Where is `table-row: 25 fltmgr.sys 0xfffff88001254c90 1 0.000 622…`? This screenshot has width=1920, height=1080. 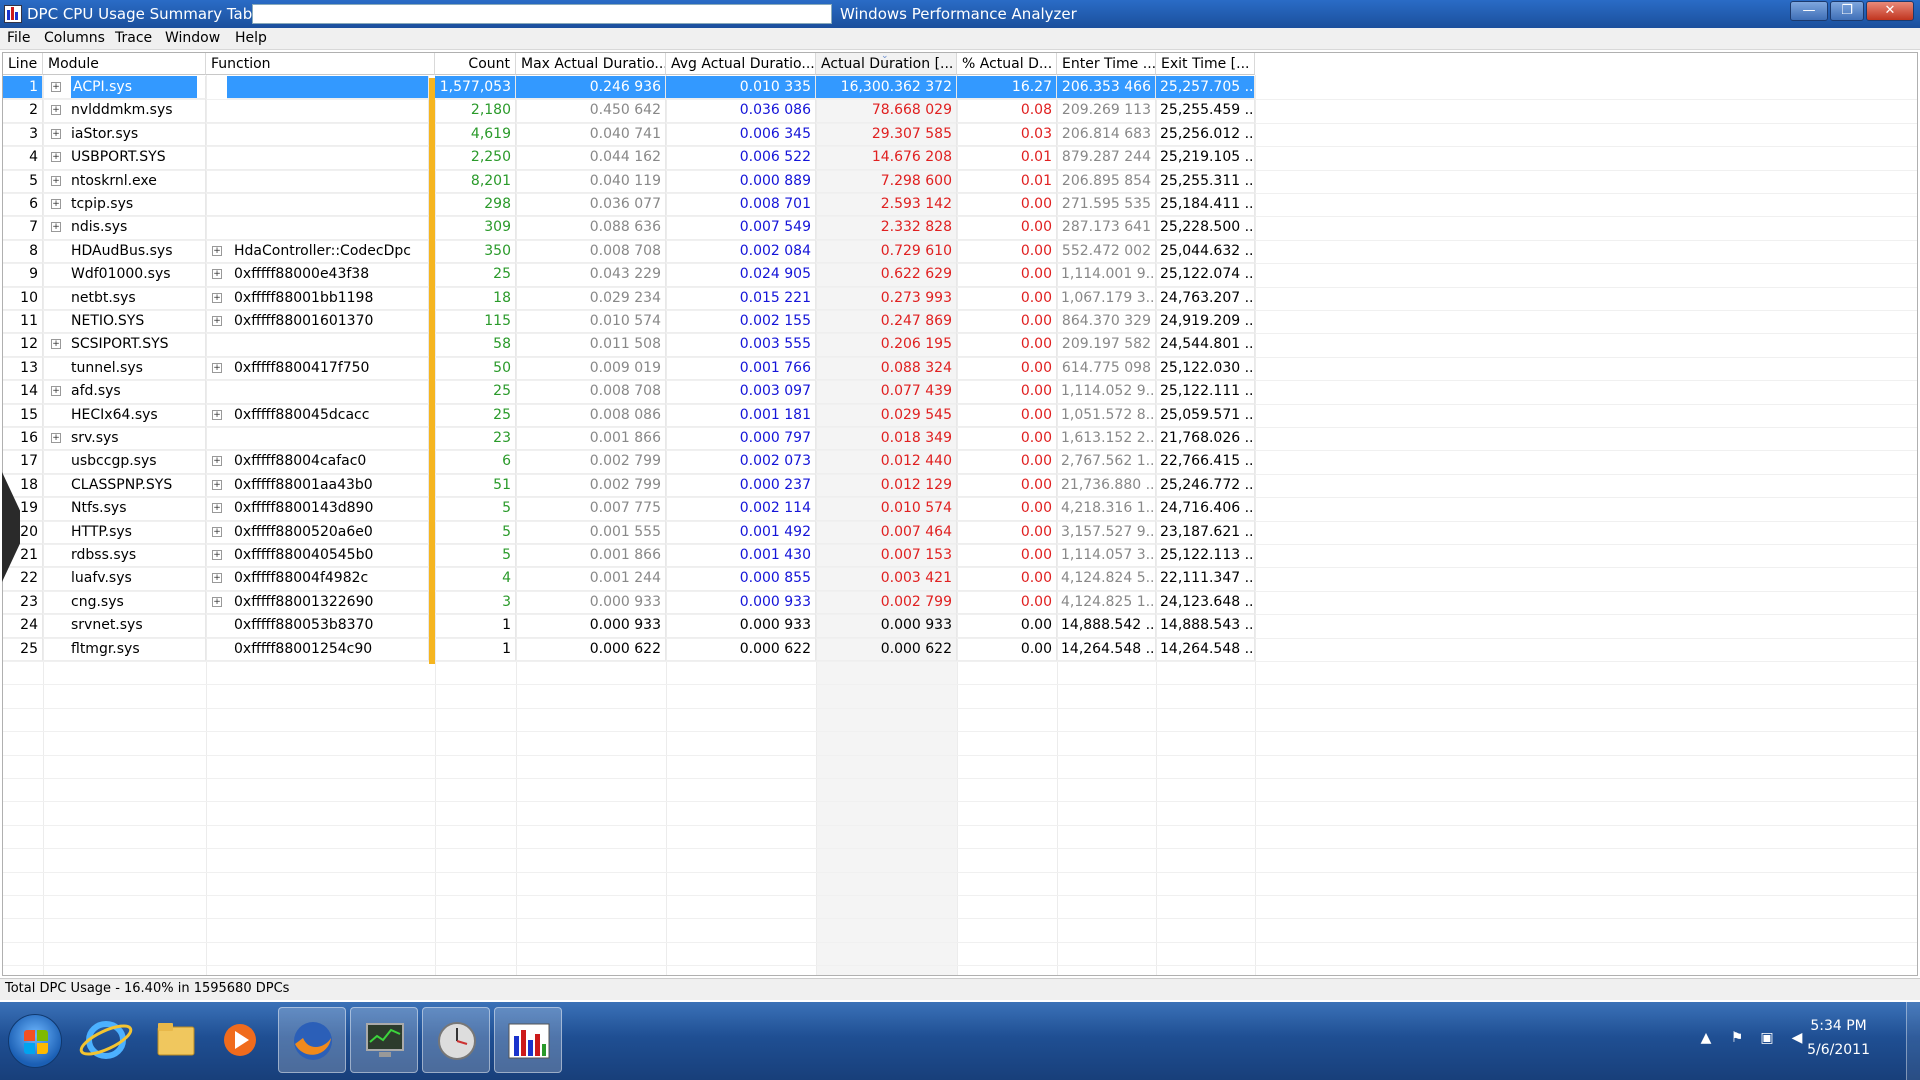
table-row: 25 fltmgr.sys 0xfffff88001254c90 1 0.000 622… is located at coordinates (960, 649).